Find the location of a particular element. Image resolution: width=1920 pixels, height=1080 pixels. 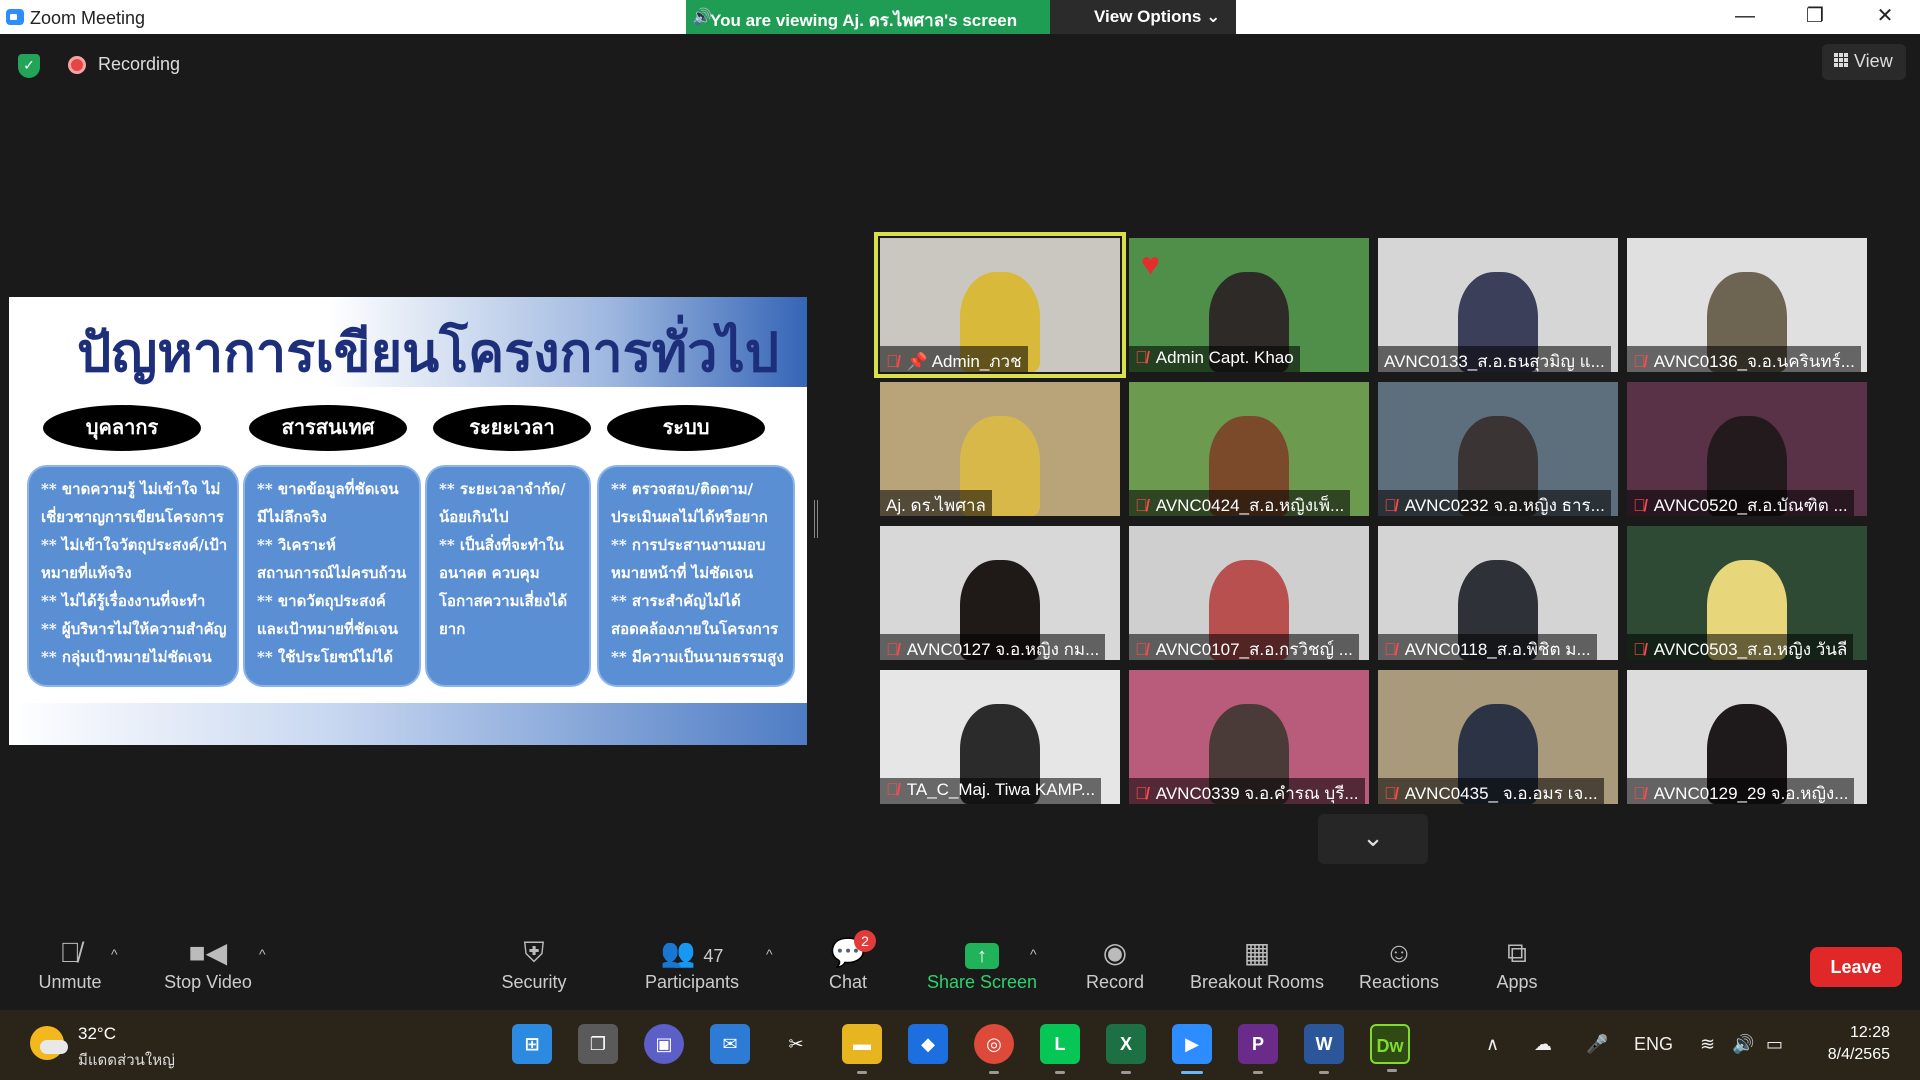

recording-label: Recording is located at coordinates (139, 64).